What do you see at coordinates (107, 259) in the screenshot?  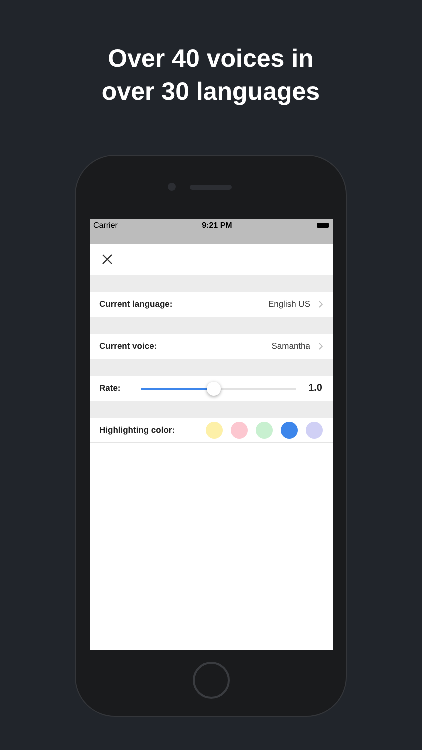 I see `close-icon` at bounding box center [107, 259].